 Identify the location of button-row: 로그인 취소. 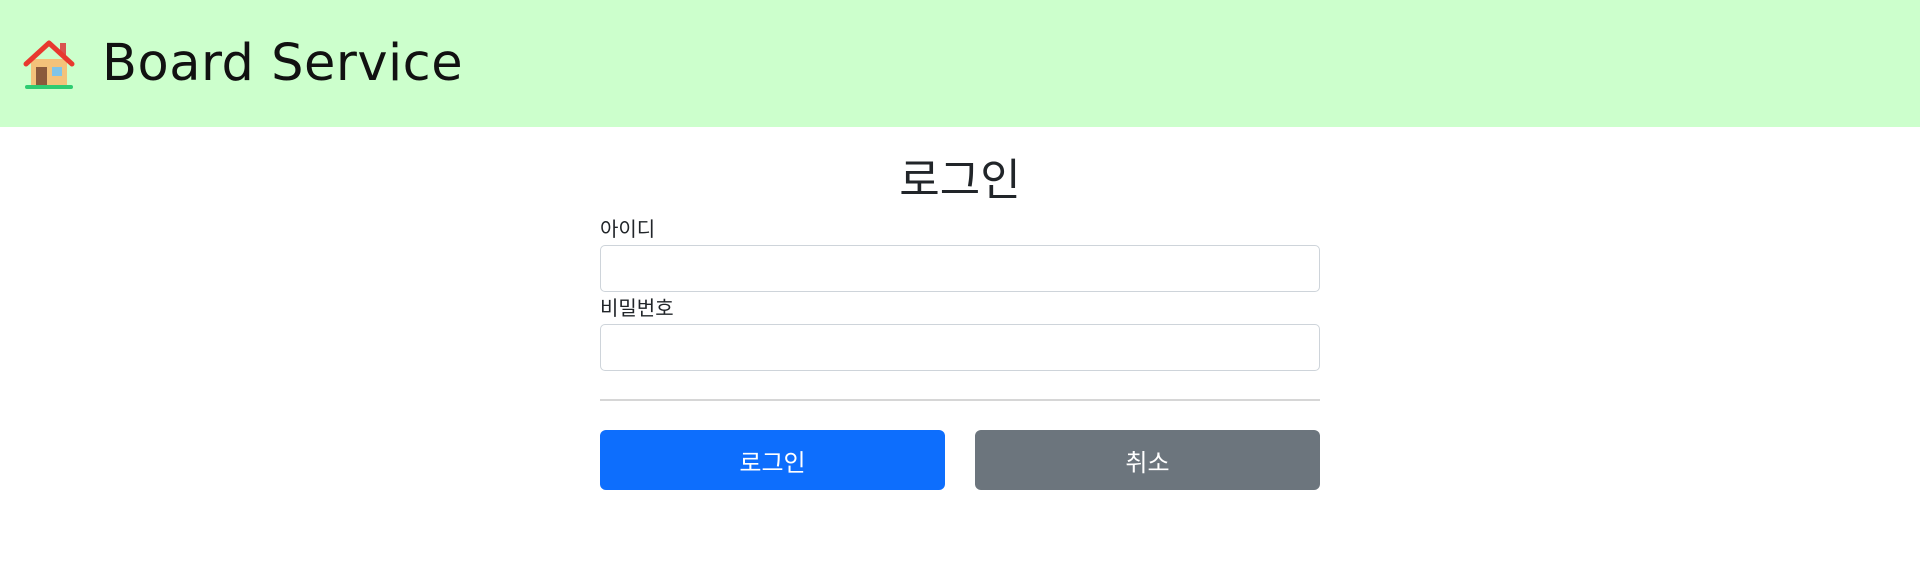
(960, 460).